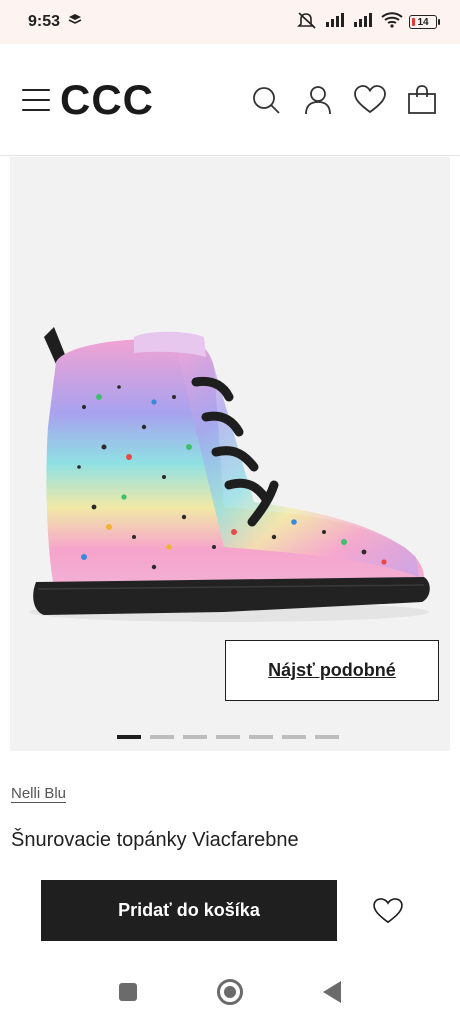  What do you see at coordinates (392, 22) in the screenshot?
I see `wifi-icon` at bounding box center [392, 22].